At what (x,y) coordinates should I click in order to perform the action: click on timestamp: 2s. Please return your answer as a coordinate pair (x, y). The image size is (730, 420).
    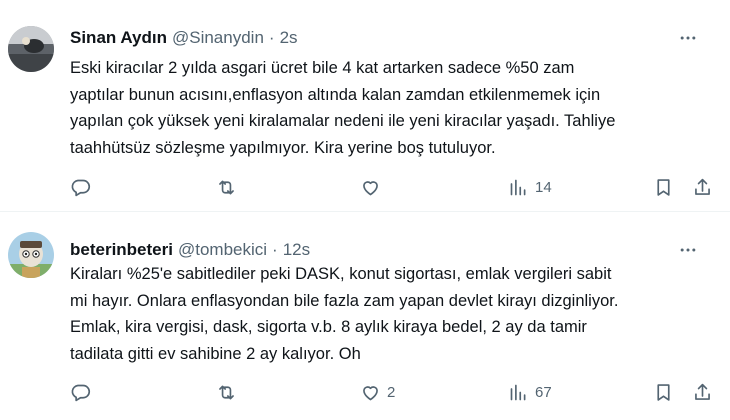
    Looking at the image, I should click on (289, 38).